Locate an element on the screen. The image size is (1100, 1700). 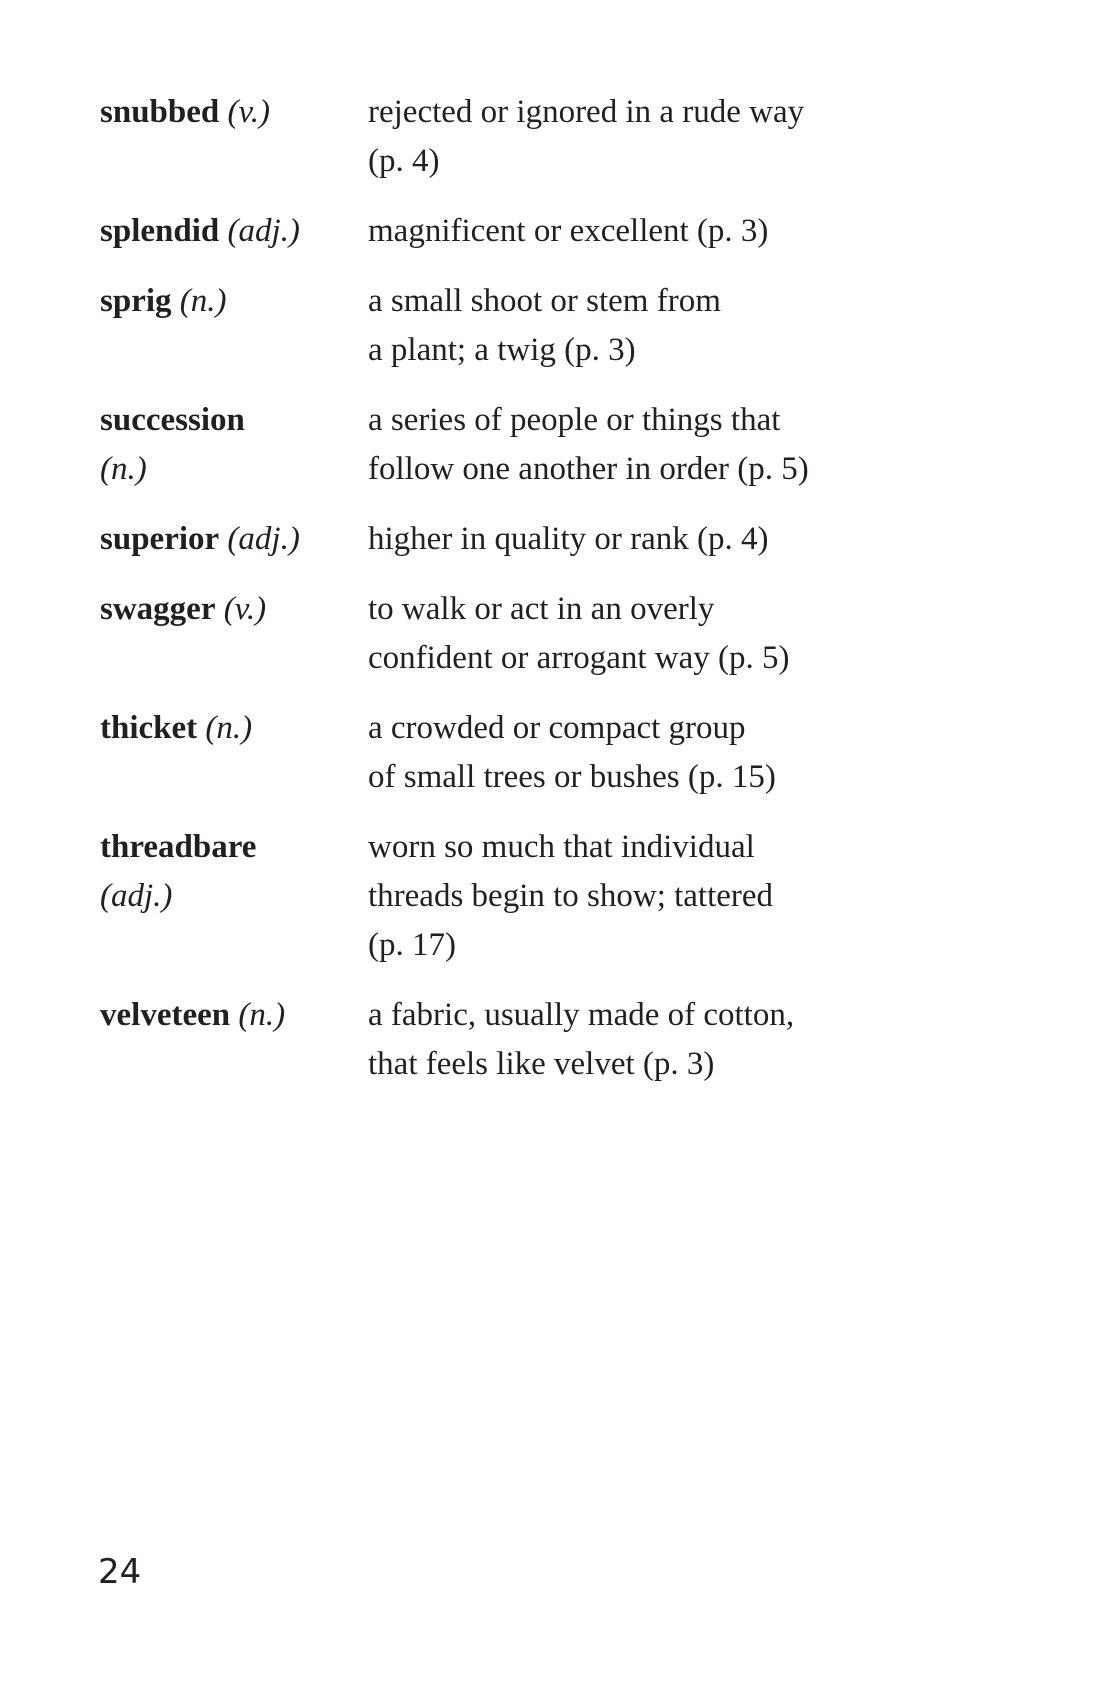
term-word: snubbed is located at coordinates (160, 112).